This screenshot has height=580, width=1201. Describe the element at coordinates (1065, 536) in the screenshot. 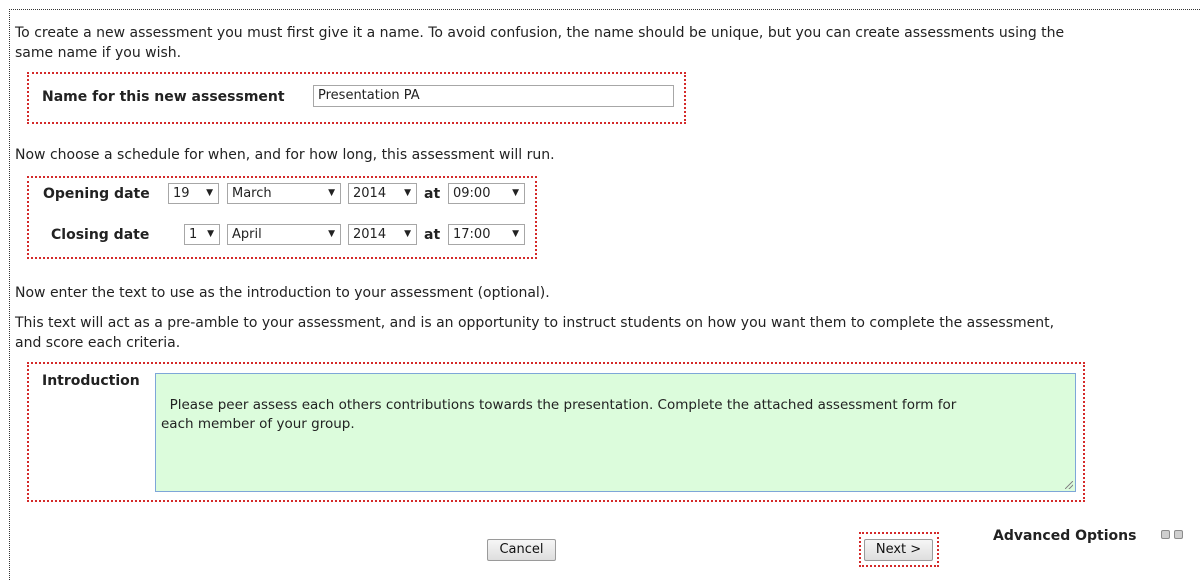

I see `advanced-options-label: Advanced Options` at that location.